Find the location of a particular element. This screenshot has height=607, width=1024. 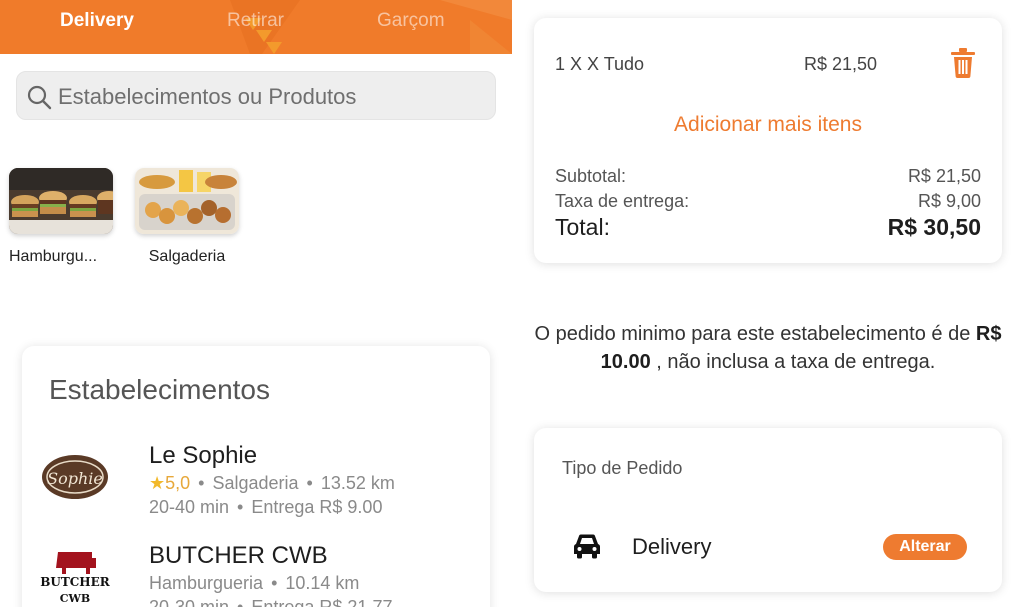

subtotal-row: Subtotal: R$ 21,50 is located at coordinates (768, 176).